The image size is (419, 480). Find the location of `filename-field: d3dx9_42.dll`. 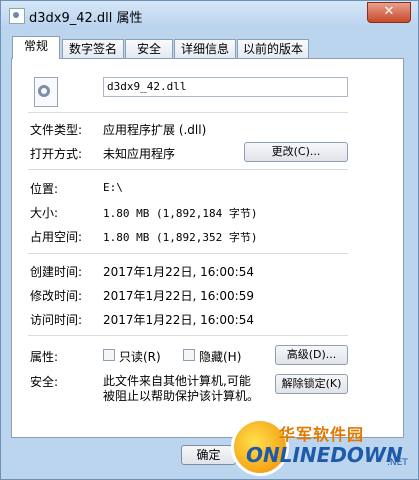

filename-field: d3dx9_42.dll is located at coordinates (225, 87).